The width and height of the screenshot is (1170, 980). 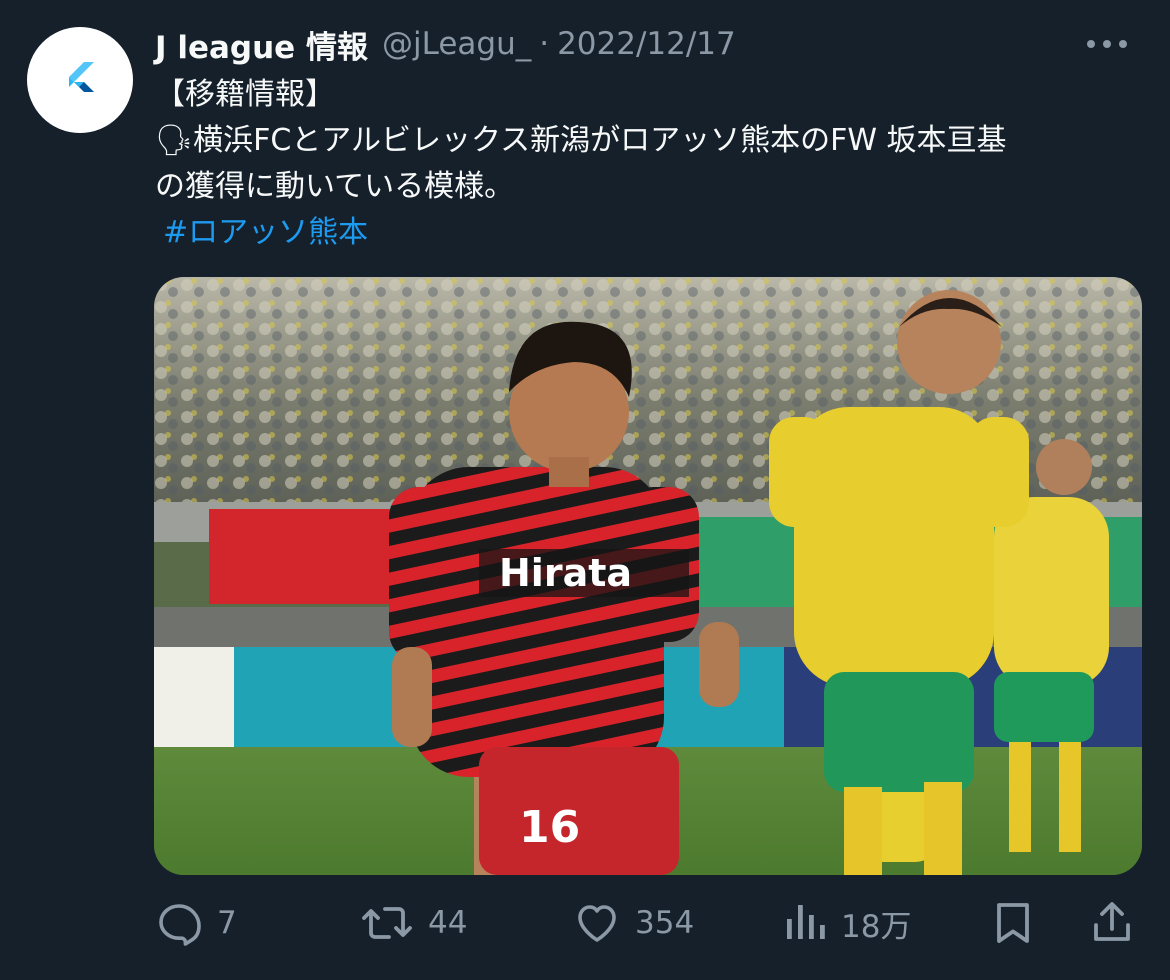 I want to click on retweet-count: 44, so click(x=448, y=923).